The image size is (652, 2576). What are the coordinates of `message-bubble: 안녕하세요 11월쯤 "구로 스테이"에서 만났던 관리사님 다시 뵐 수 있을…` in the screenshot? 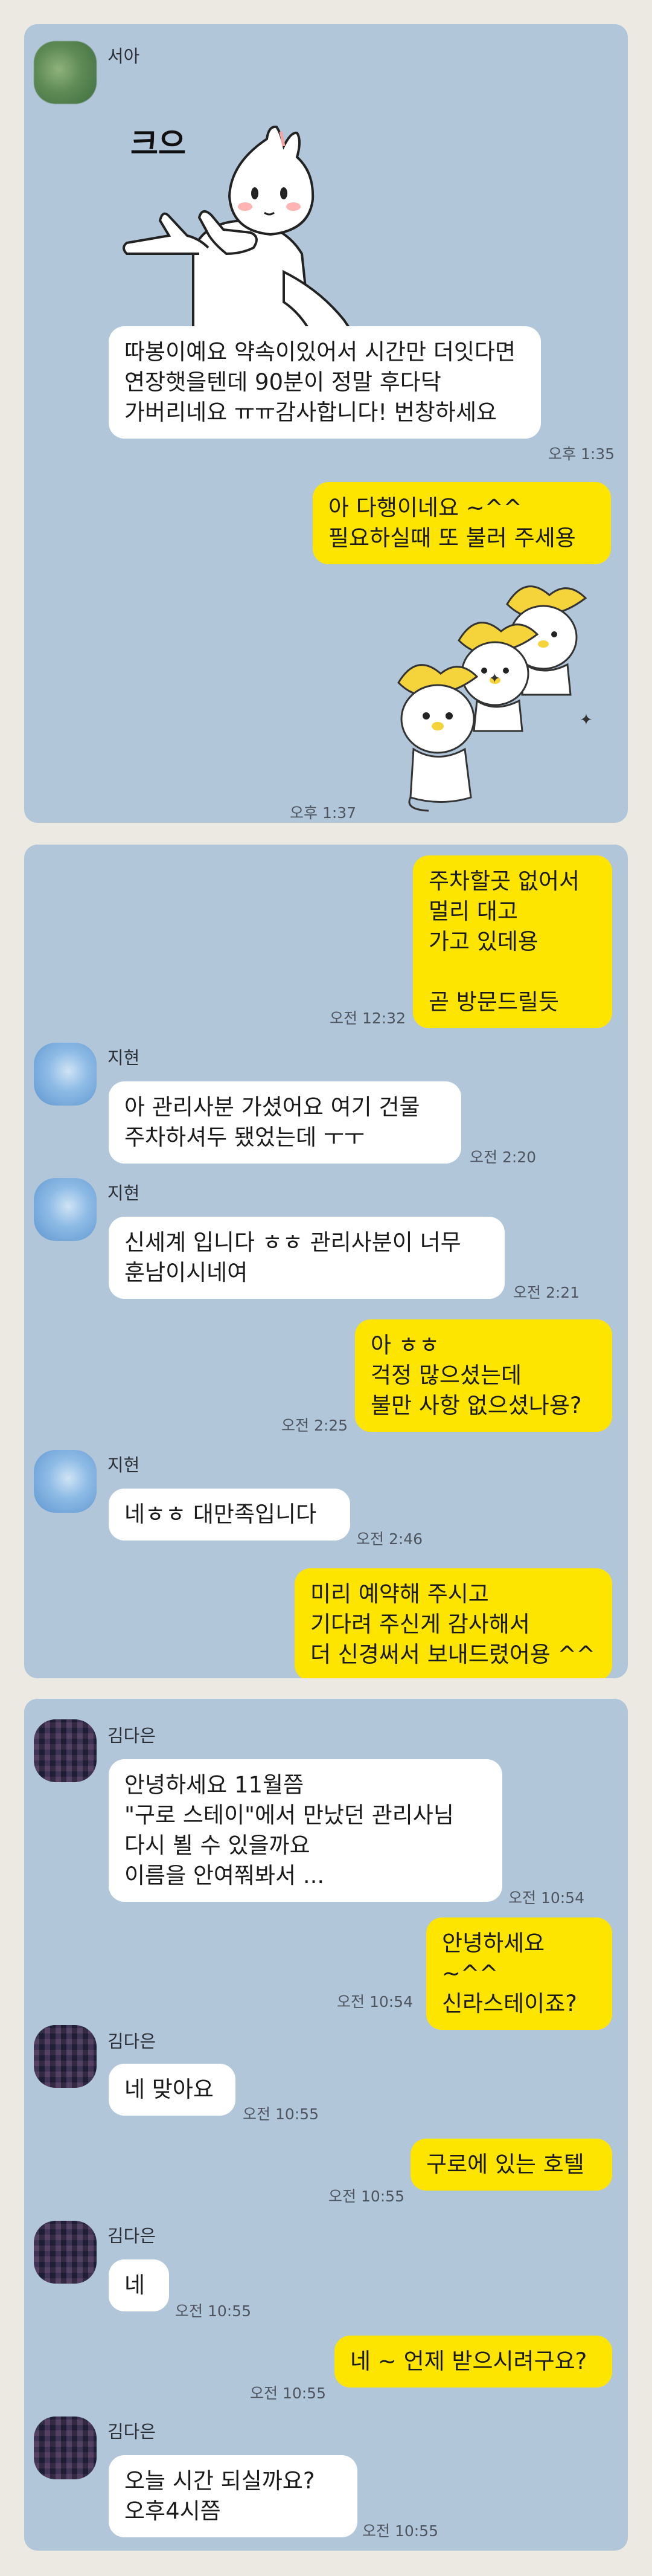 It's located at (305, 1830).